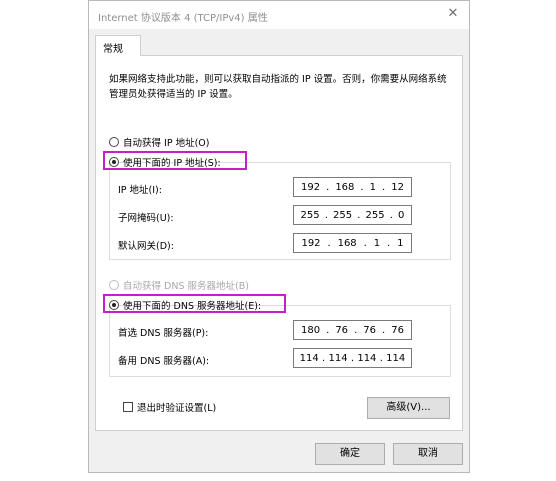 This screenshot has width=556, height=481. Describe the element at coordinates (146, 218) in the screenshot. I see `subnet-mask-label: 子网掩码(U):` at that location.